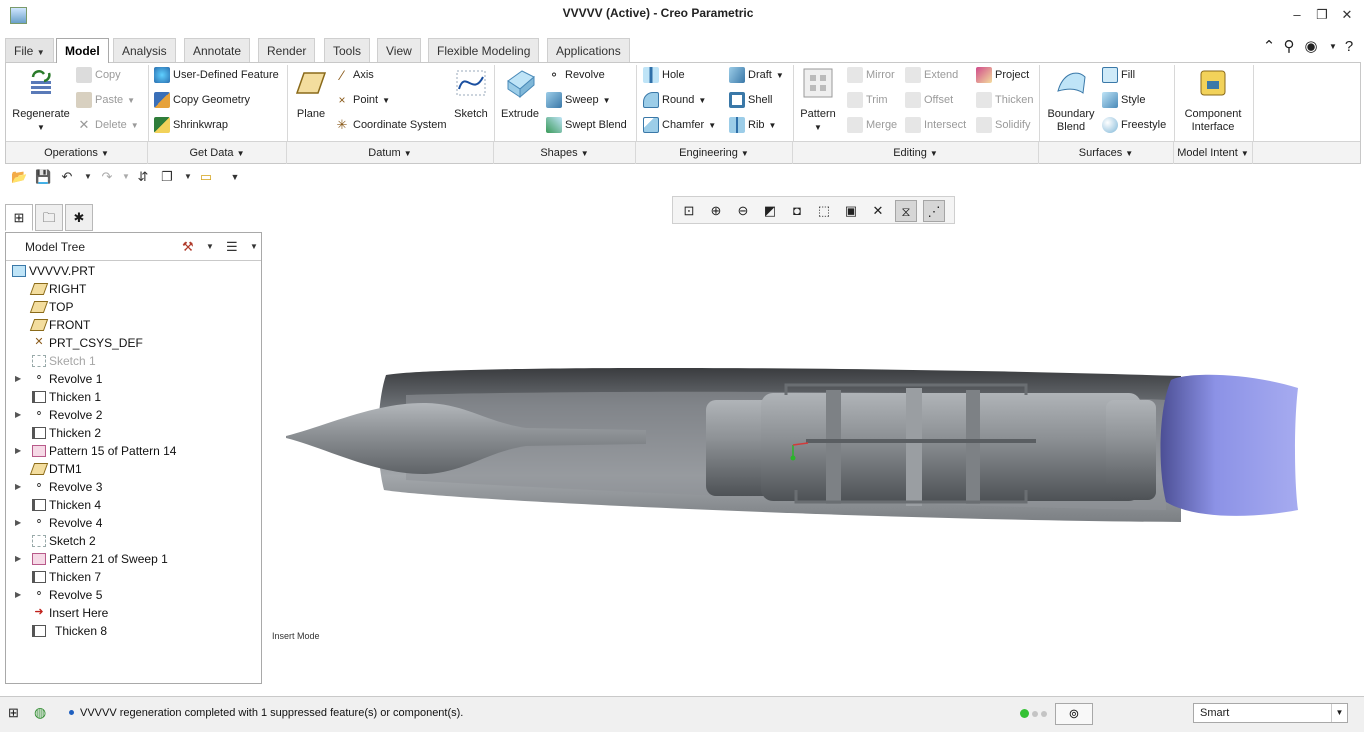 This screenshot has width=1364, height=732. I want to click on community-icon: ◉, so click(1311, 47).